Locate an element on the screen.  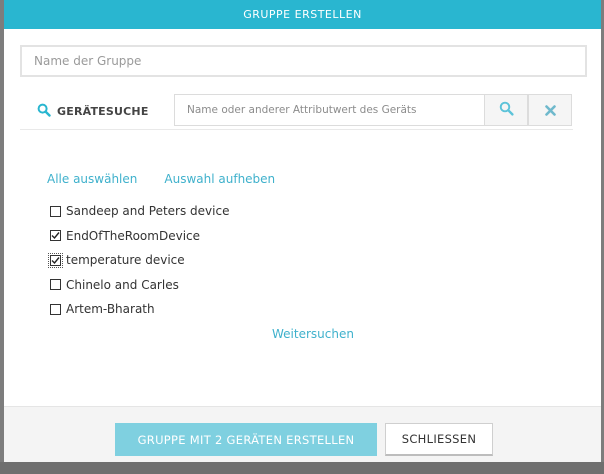
device-search-label: GERÄTESUCHE is located at coordinates (93, 111).